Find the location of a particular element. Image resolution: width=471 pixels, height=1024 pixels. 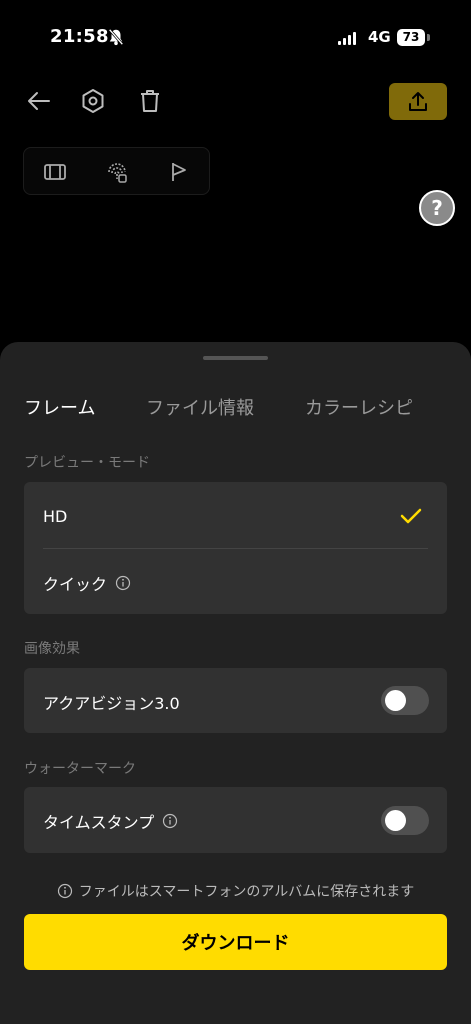

save-note: ファイルはスマートフォンのアルバムに保存されます is located at coordinates (235, 891).